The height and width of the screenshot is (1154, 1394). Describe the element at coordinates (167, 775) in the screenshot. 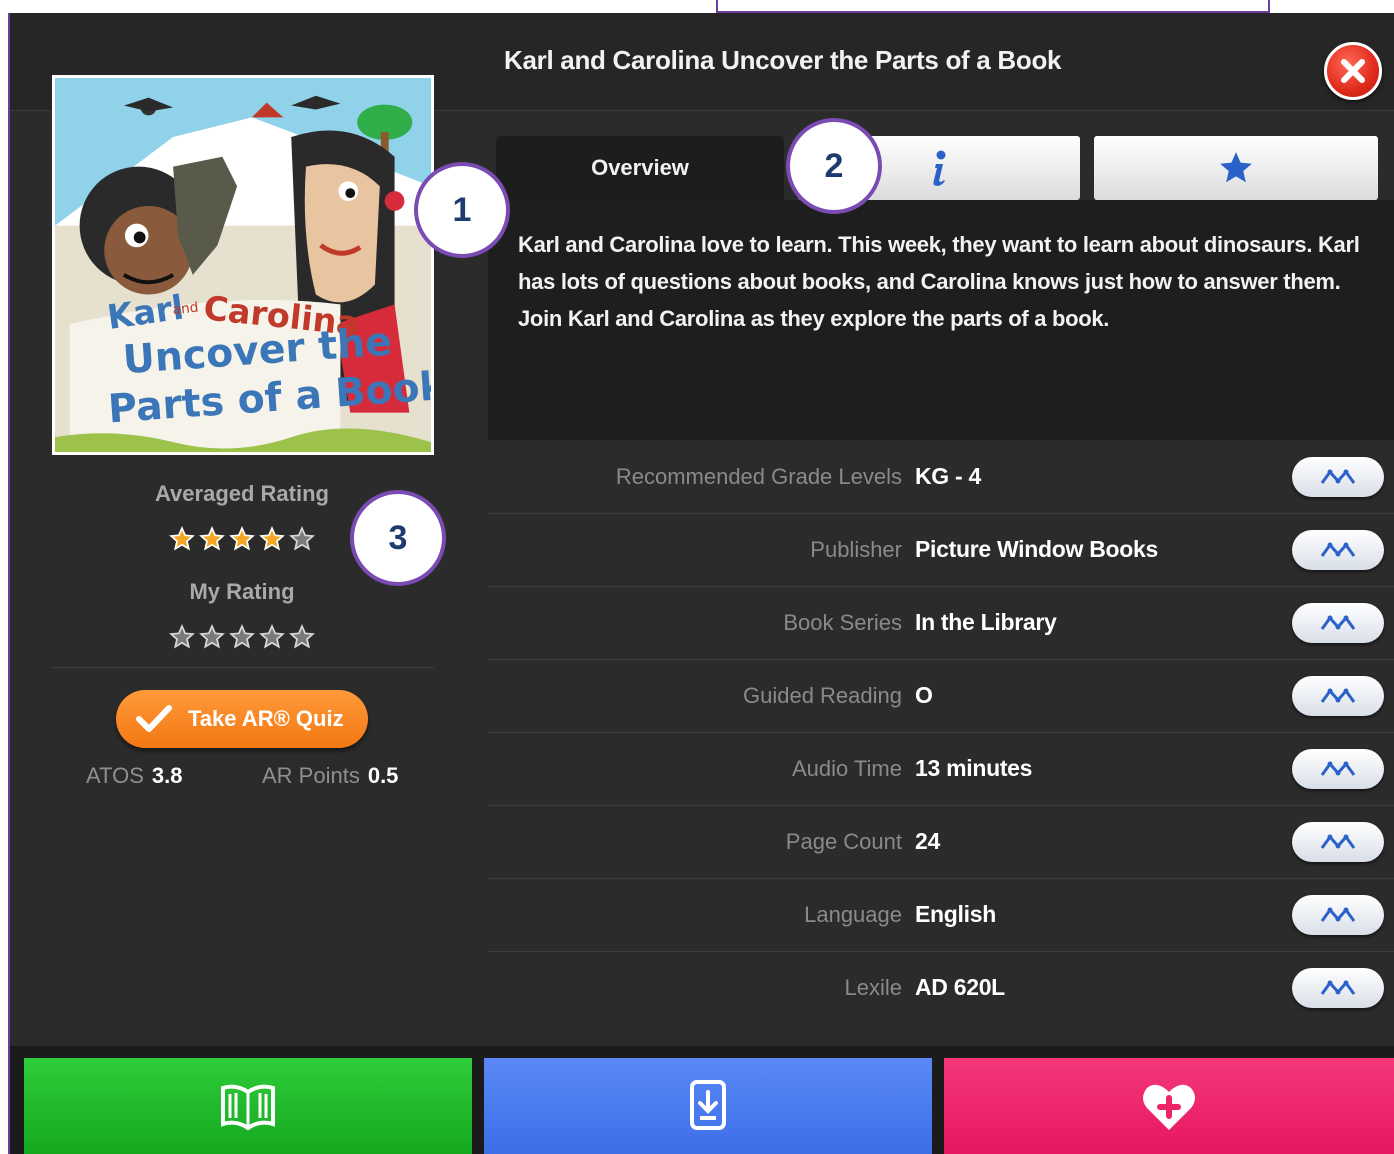

I see `atos-value: 3.8` at that location.